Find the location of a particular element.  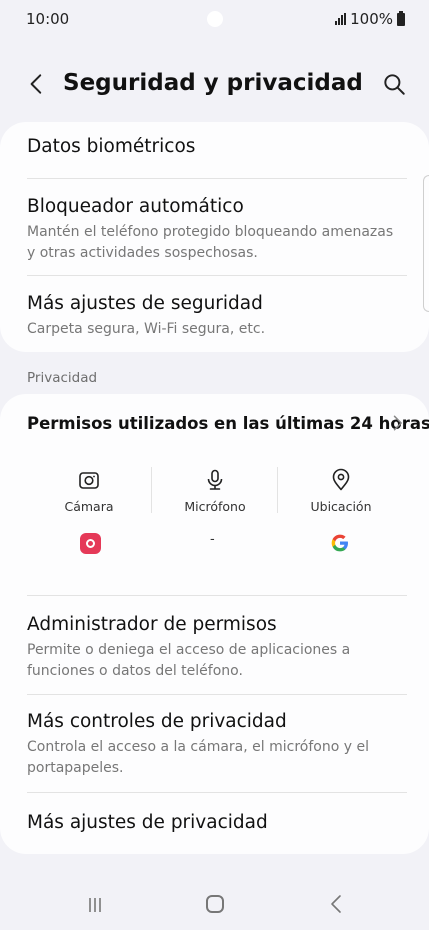

menu-item-title: Más ajustes de privacidad is located at coordinates (147, 822).